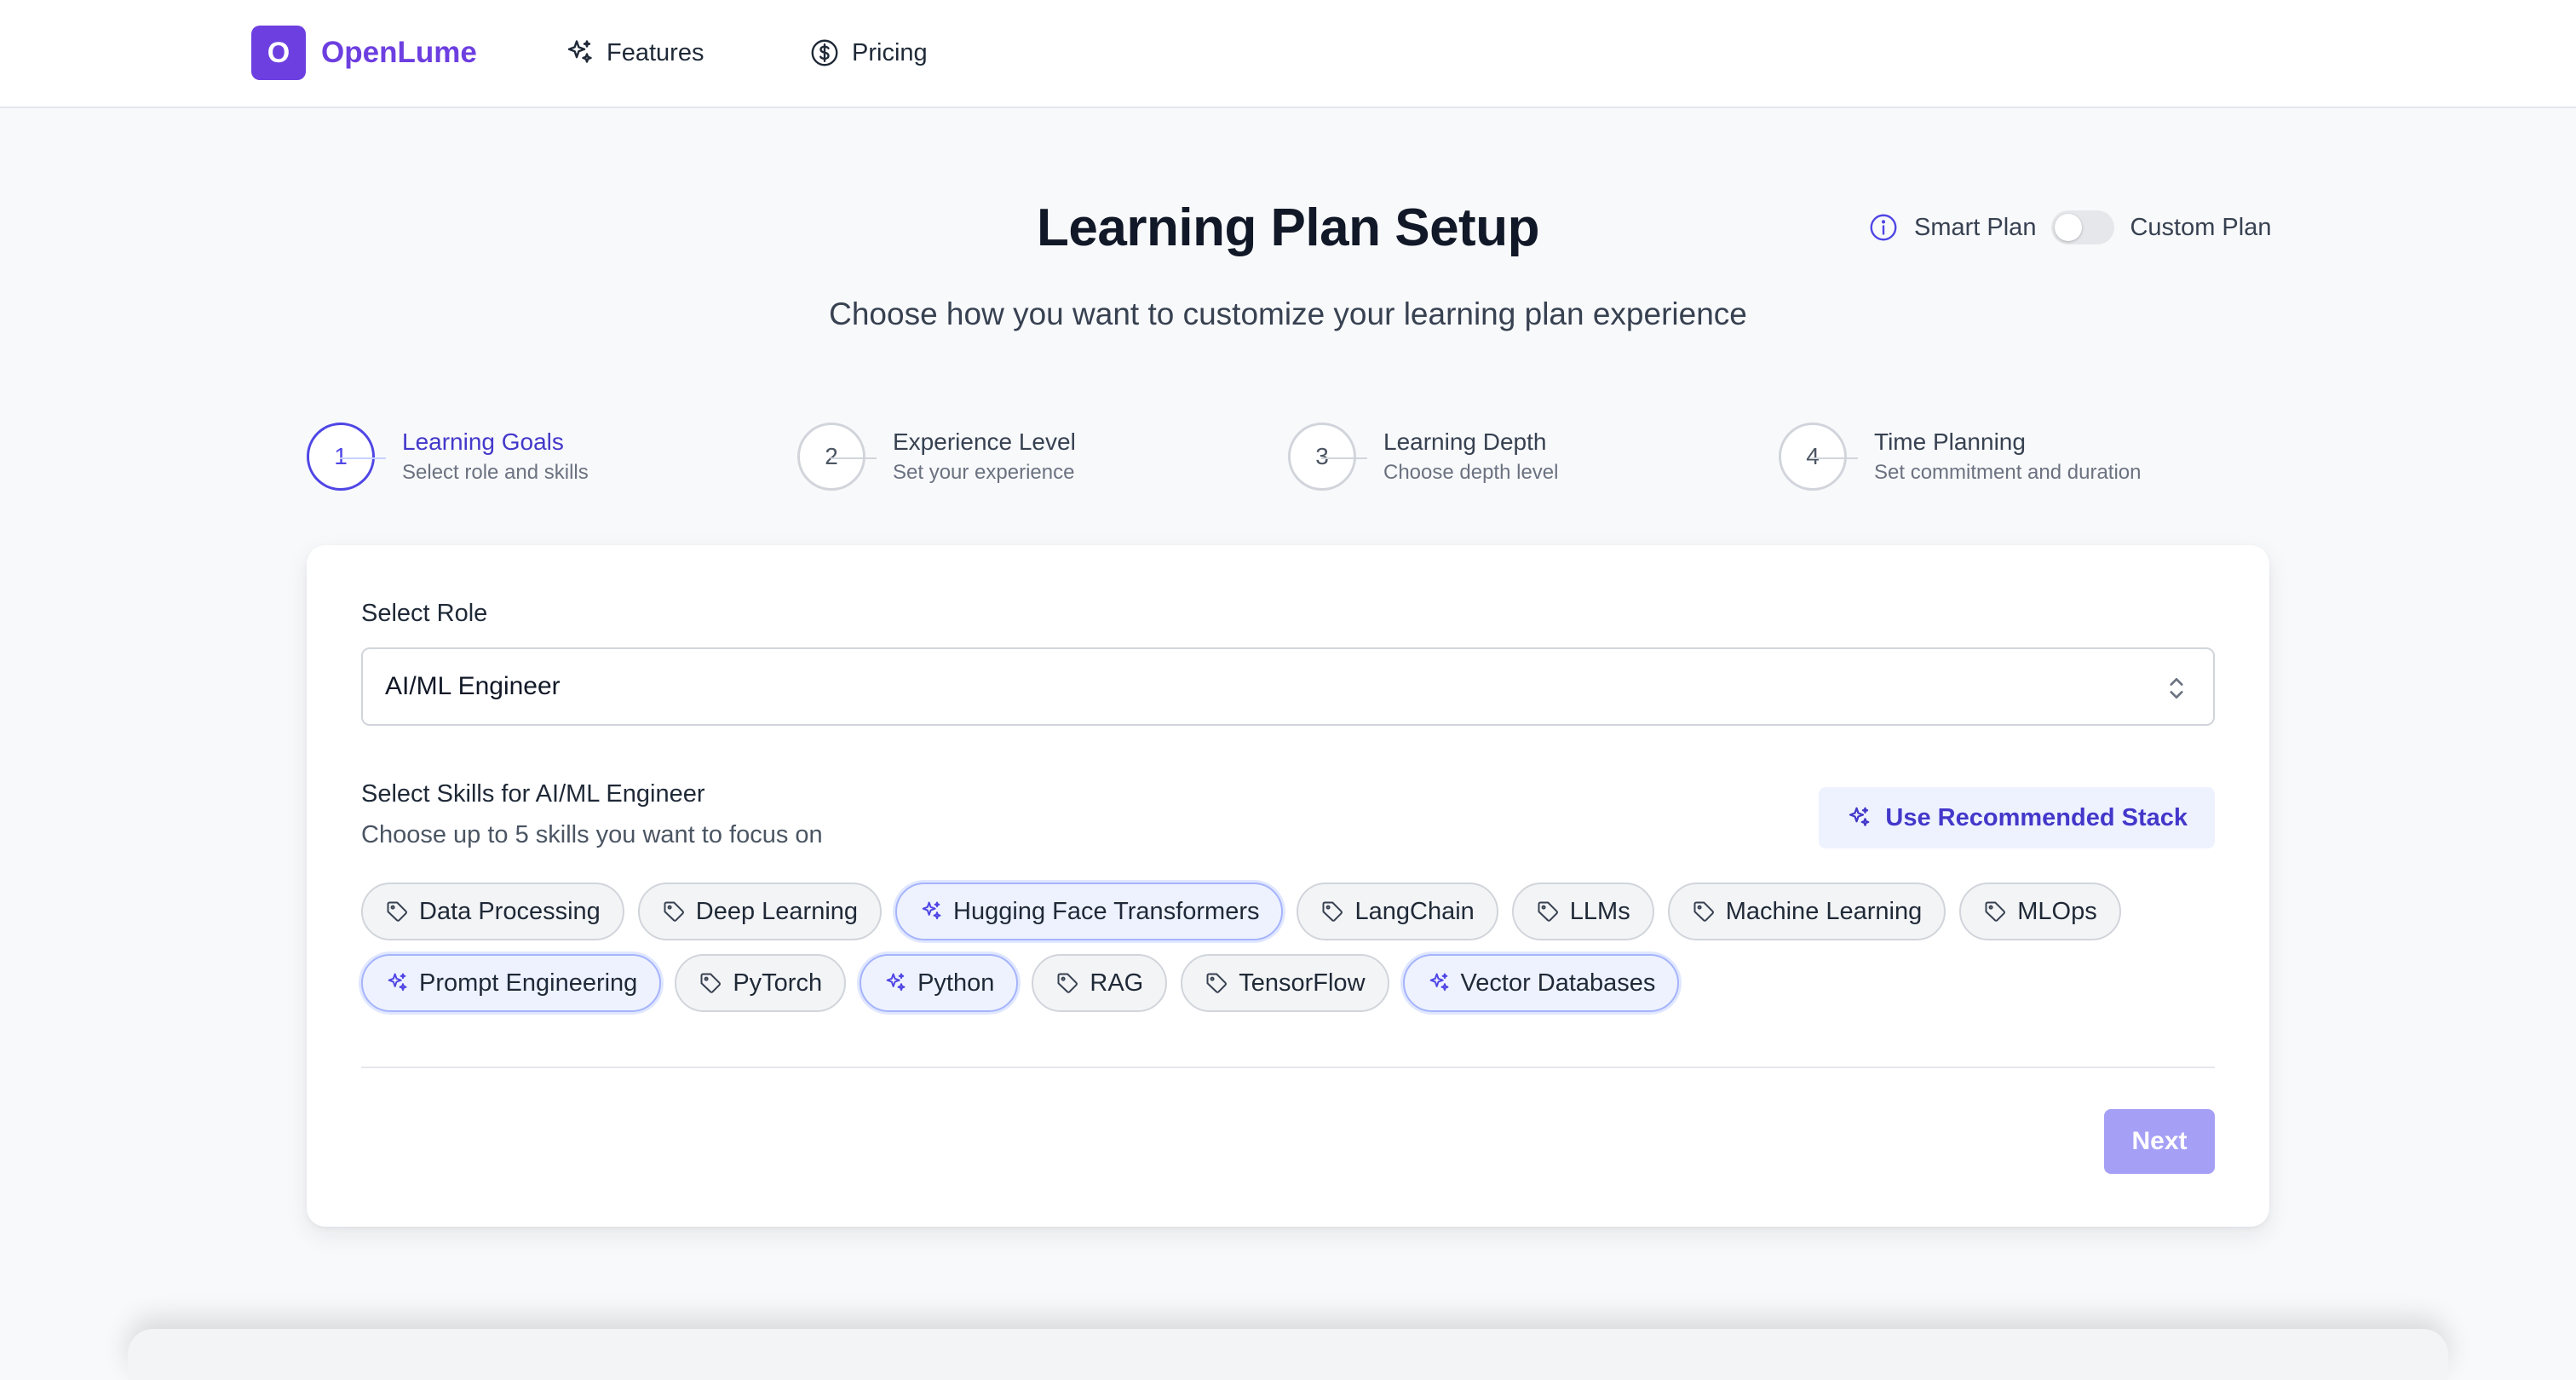 The width and height of the screenshot is (2576, 1380). Describe the element at coordinates (1471, 473) in the screenshot. I see `step-description: Choose depth level` at that location.